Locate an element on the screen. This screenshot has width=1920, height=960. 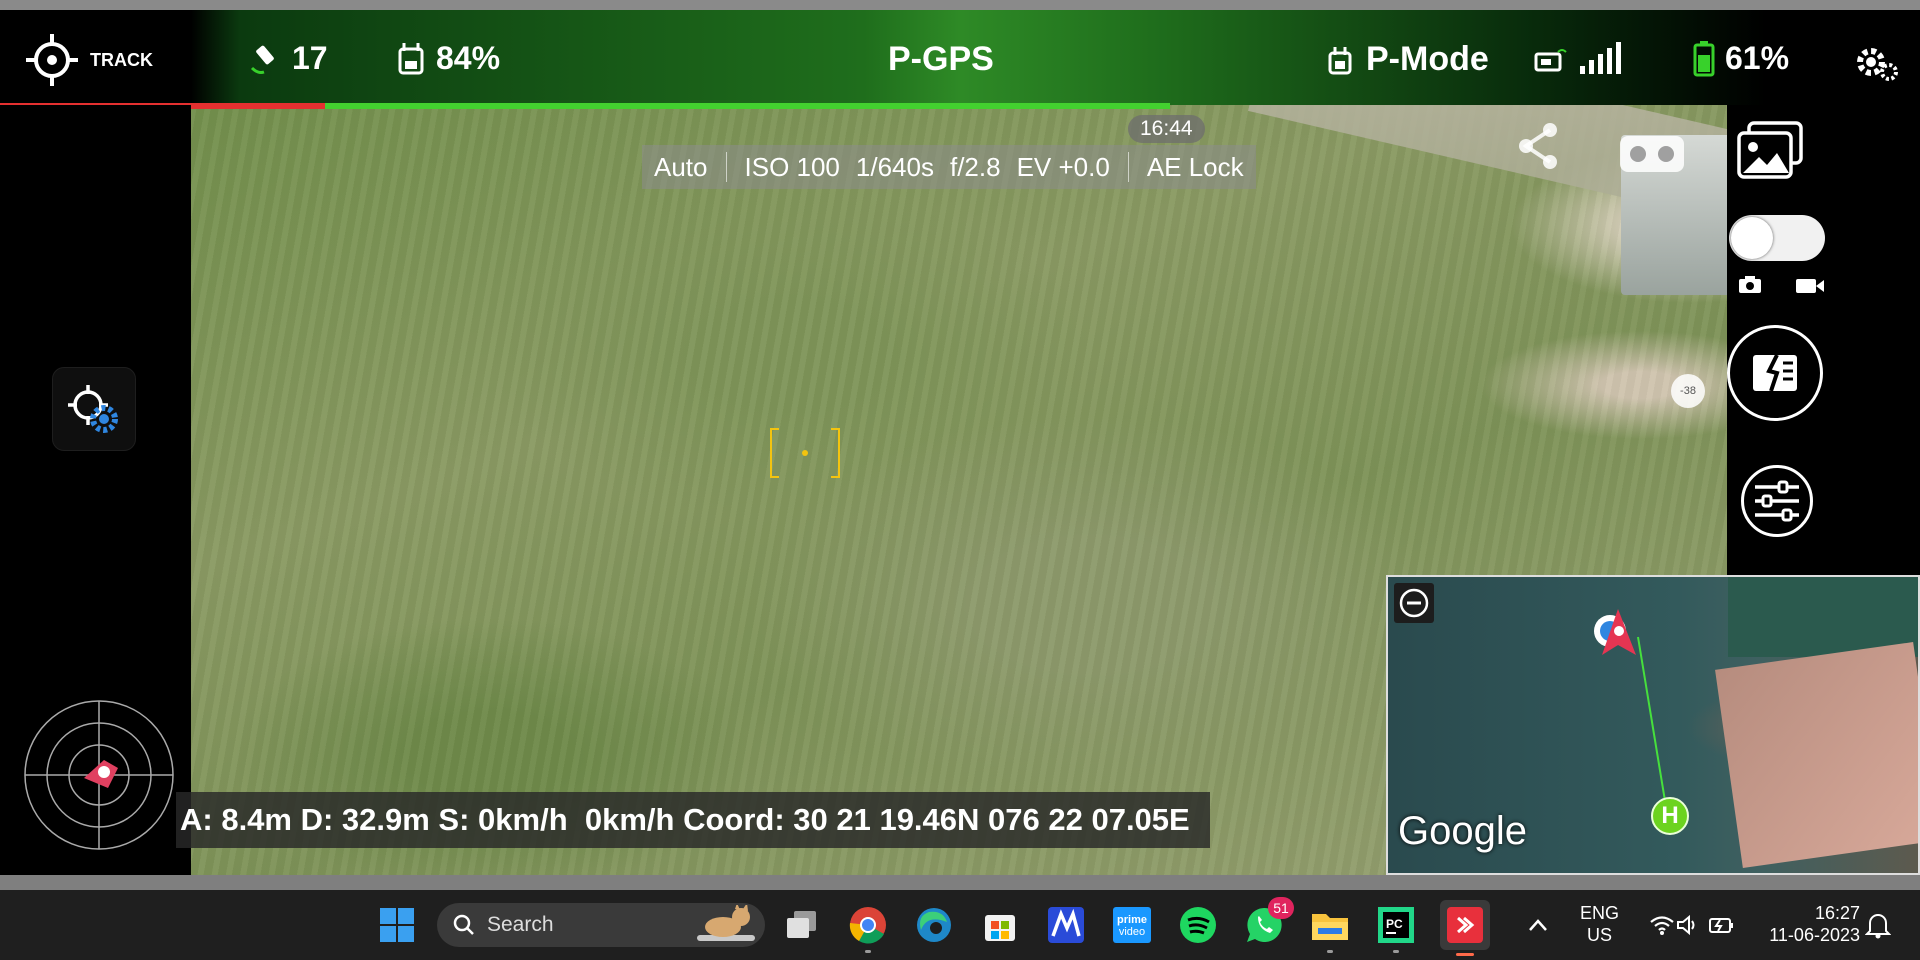
drone-app-icon is located at coordinates (1465, 925).